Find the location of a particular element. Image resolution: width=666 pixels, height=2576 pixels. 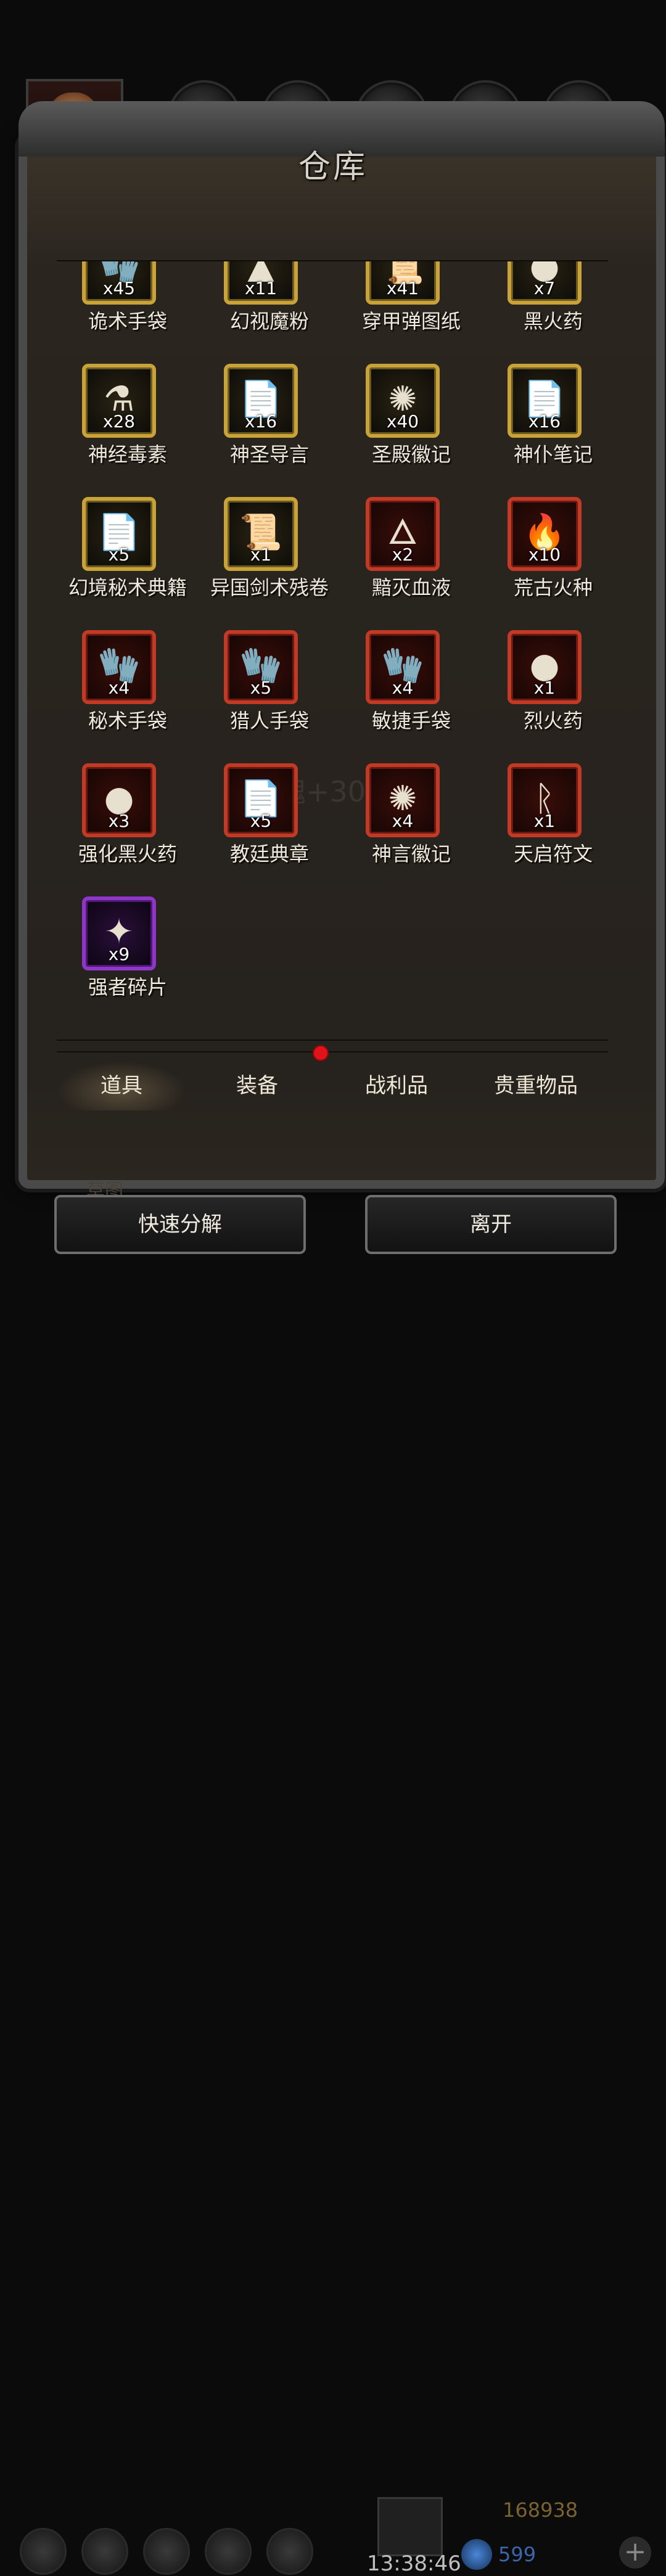

item-quantity: x7 is located at coordinates (545, 288).